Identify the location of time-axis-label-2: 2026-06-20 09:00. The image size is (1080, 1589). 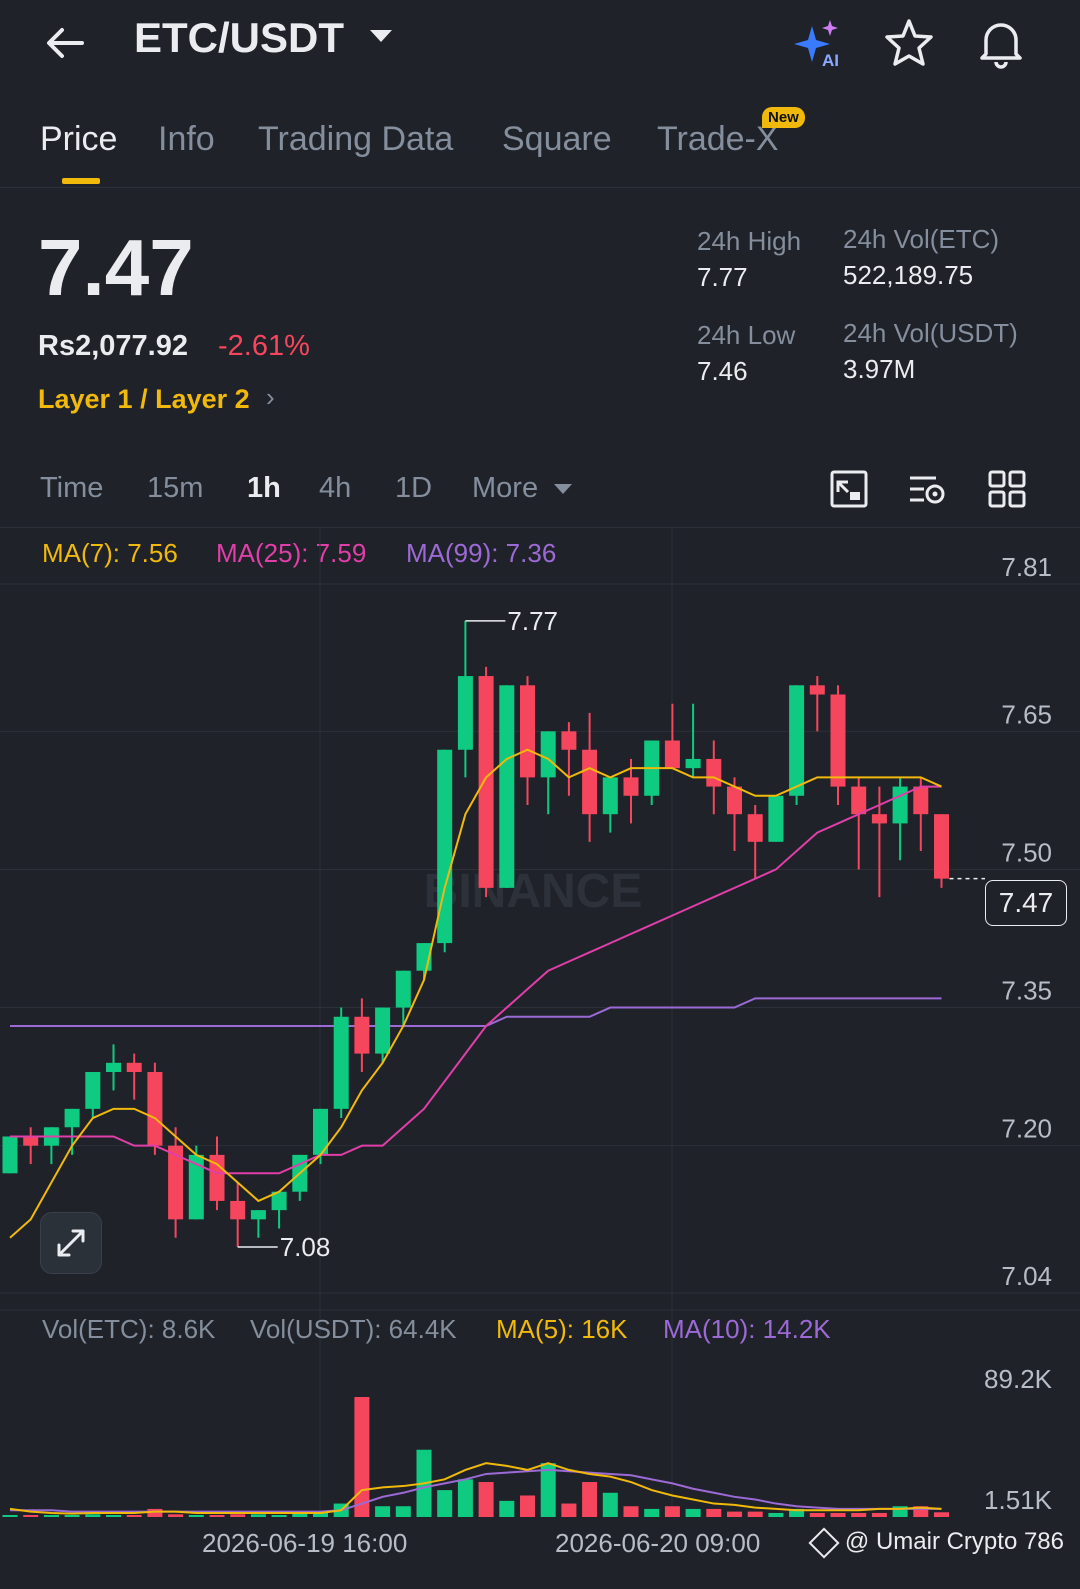
(658, 1543).